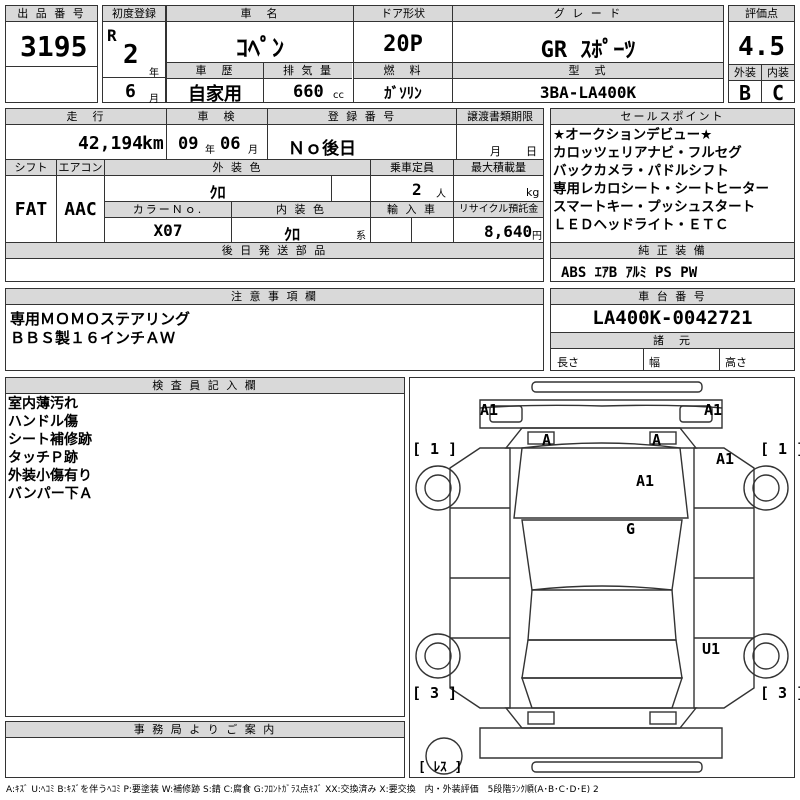 The height and width of the screenshot is (800, 800). I want to click on transfer-month-unit: 月, so click(495, 151).